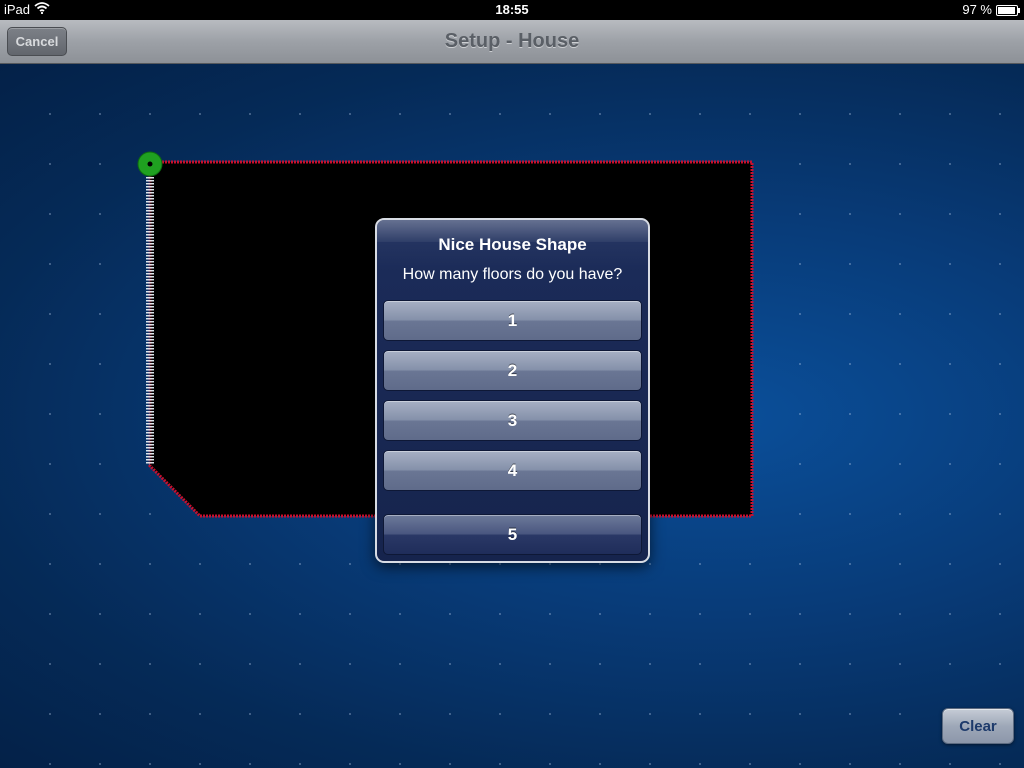 This screenshot has height=768, width=1024. What do you see at coordinates (977, 9) in the screenshot?
I see `battery-percent: 97 %` at bounding box center [977, 9].